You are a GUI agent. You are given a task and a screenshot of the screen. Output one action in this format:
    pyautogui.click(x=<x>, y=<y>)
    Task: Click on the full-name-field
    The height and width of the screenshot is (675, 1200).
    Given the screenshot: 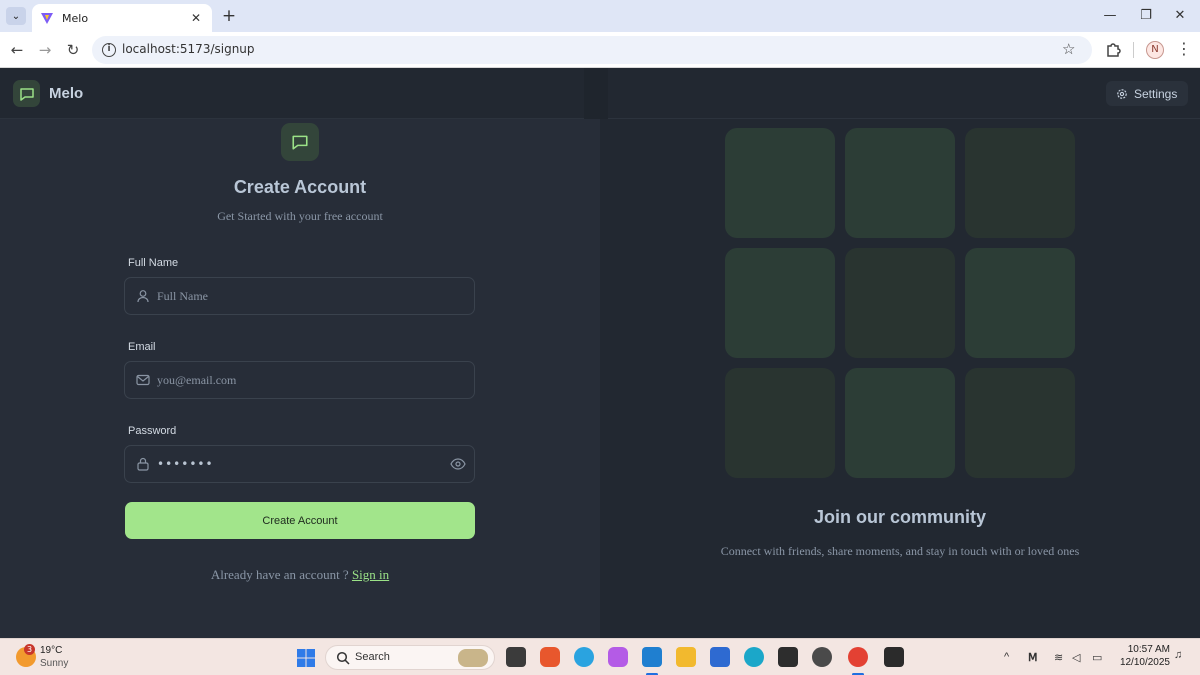 What is the action you would take?
    pyautogui.click(x=299, y=296)
    